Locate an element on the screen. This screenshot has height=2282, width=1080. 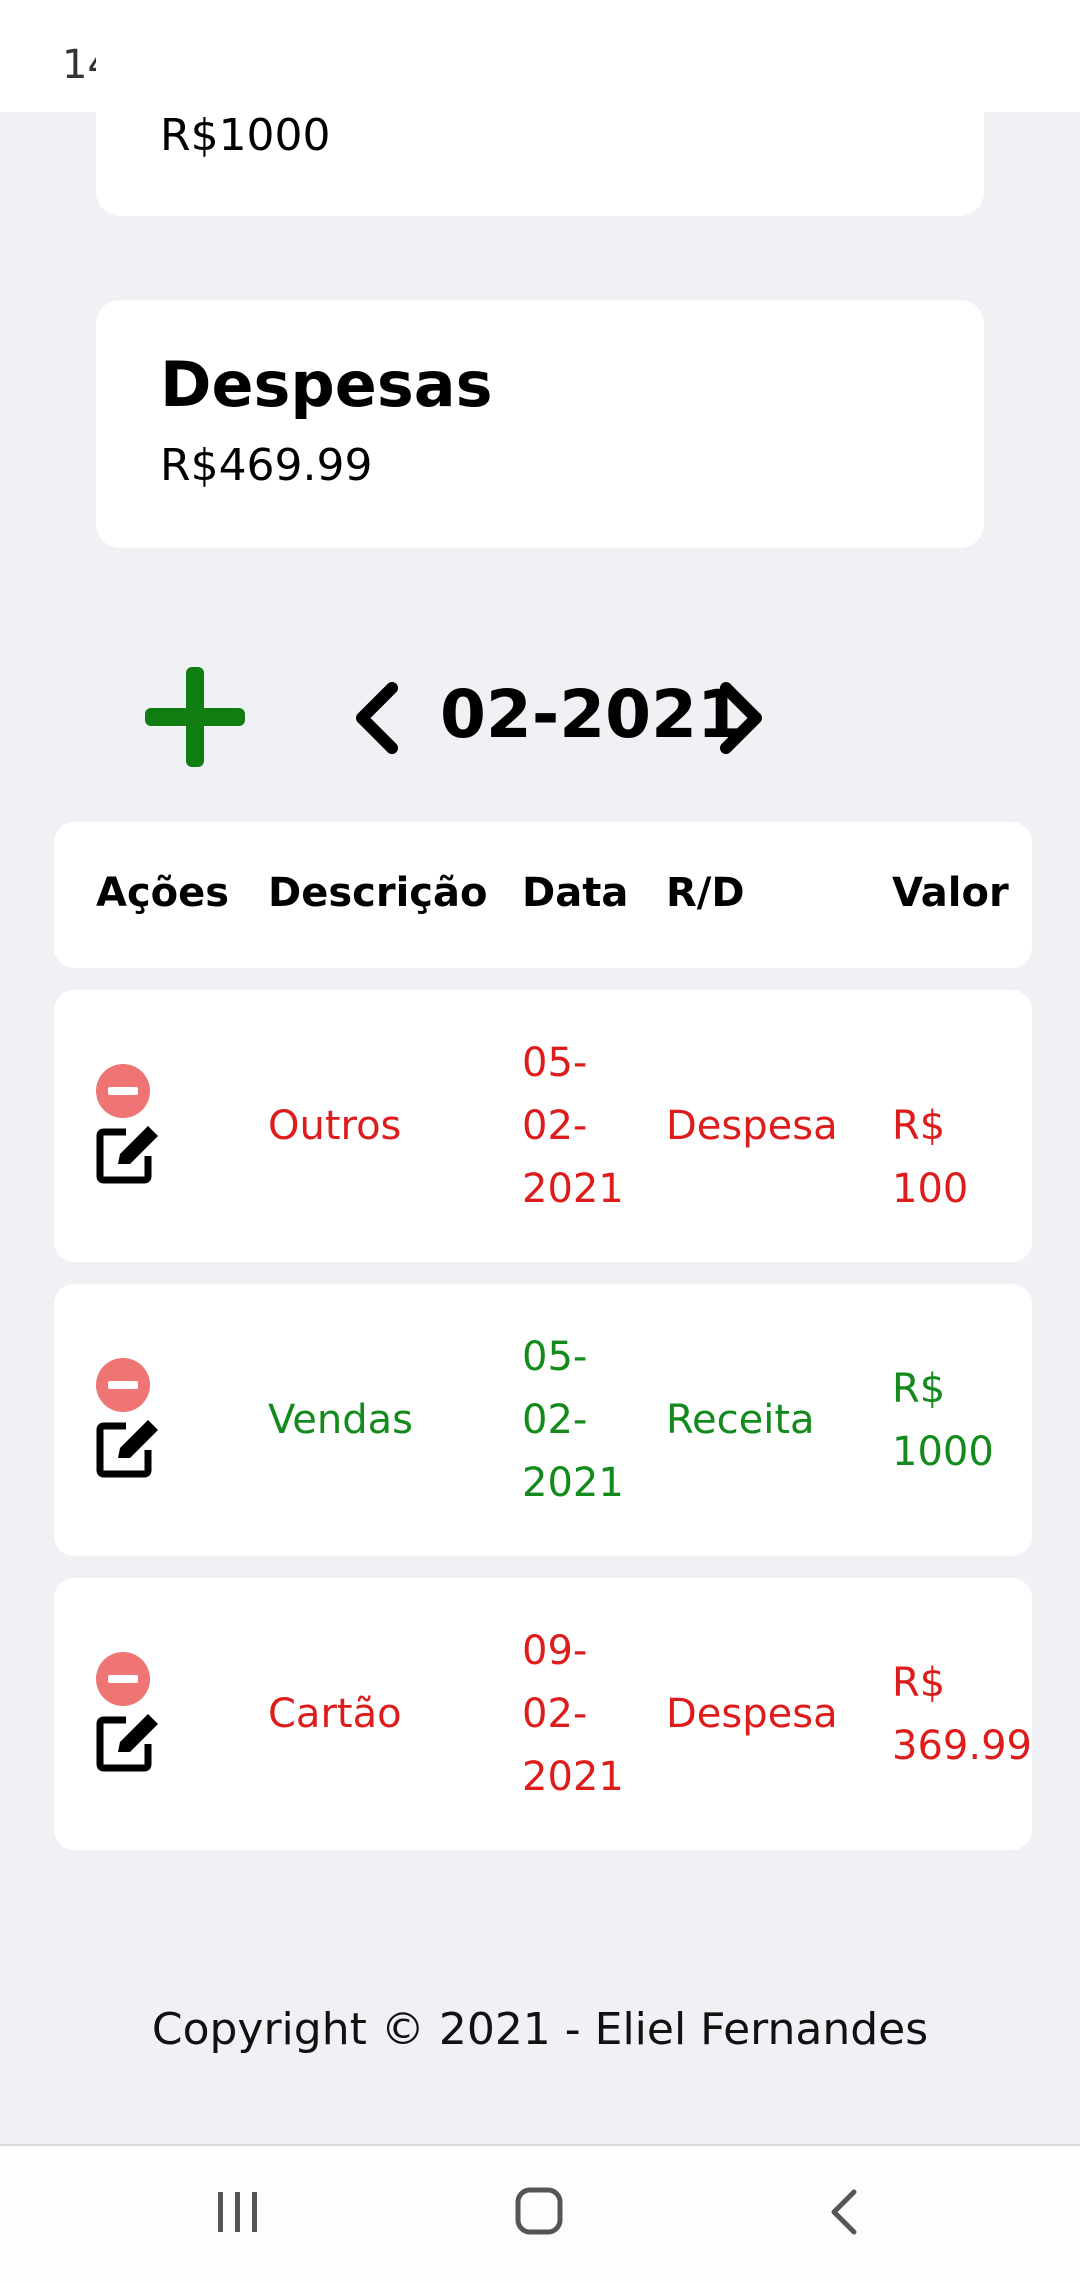
chevron-left-icon is located at coordinates (377, 718).